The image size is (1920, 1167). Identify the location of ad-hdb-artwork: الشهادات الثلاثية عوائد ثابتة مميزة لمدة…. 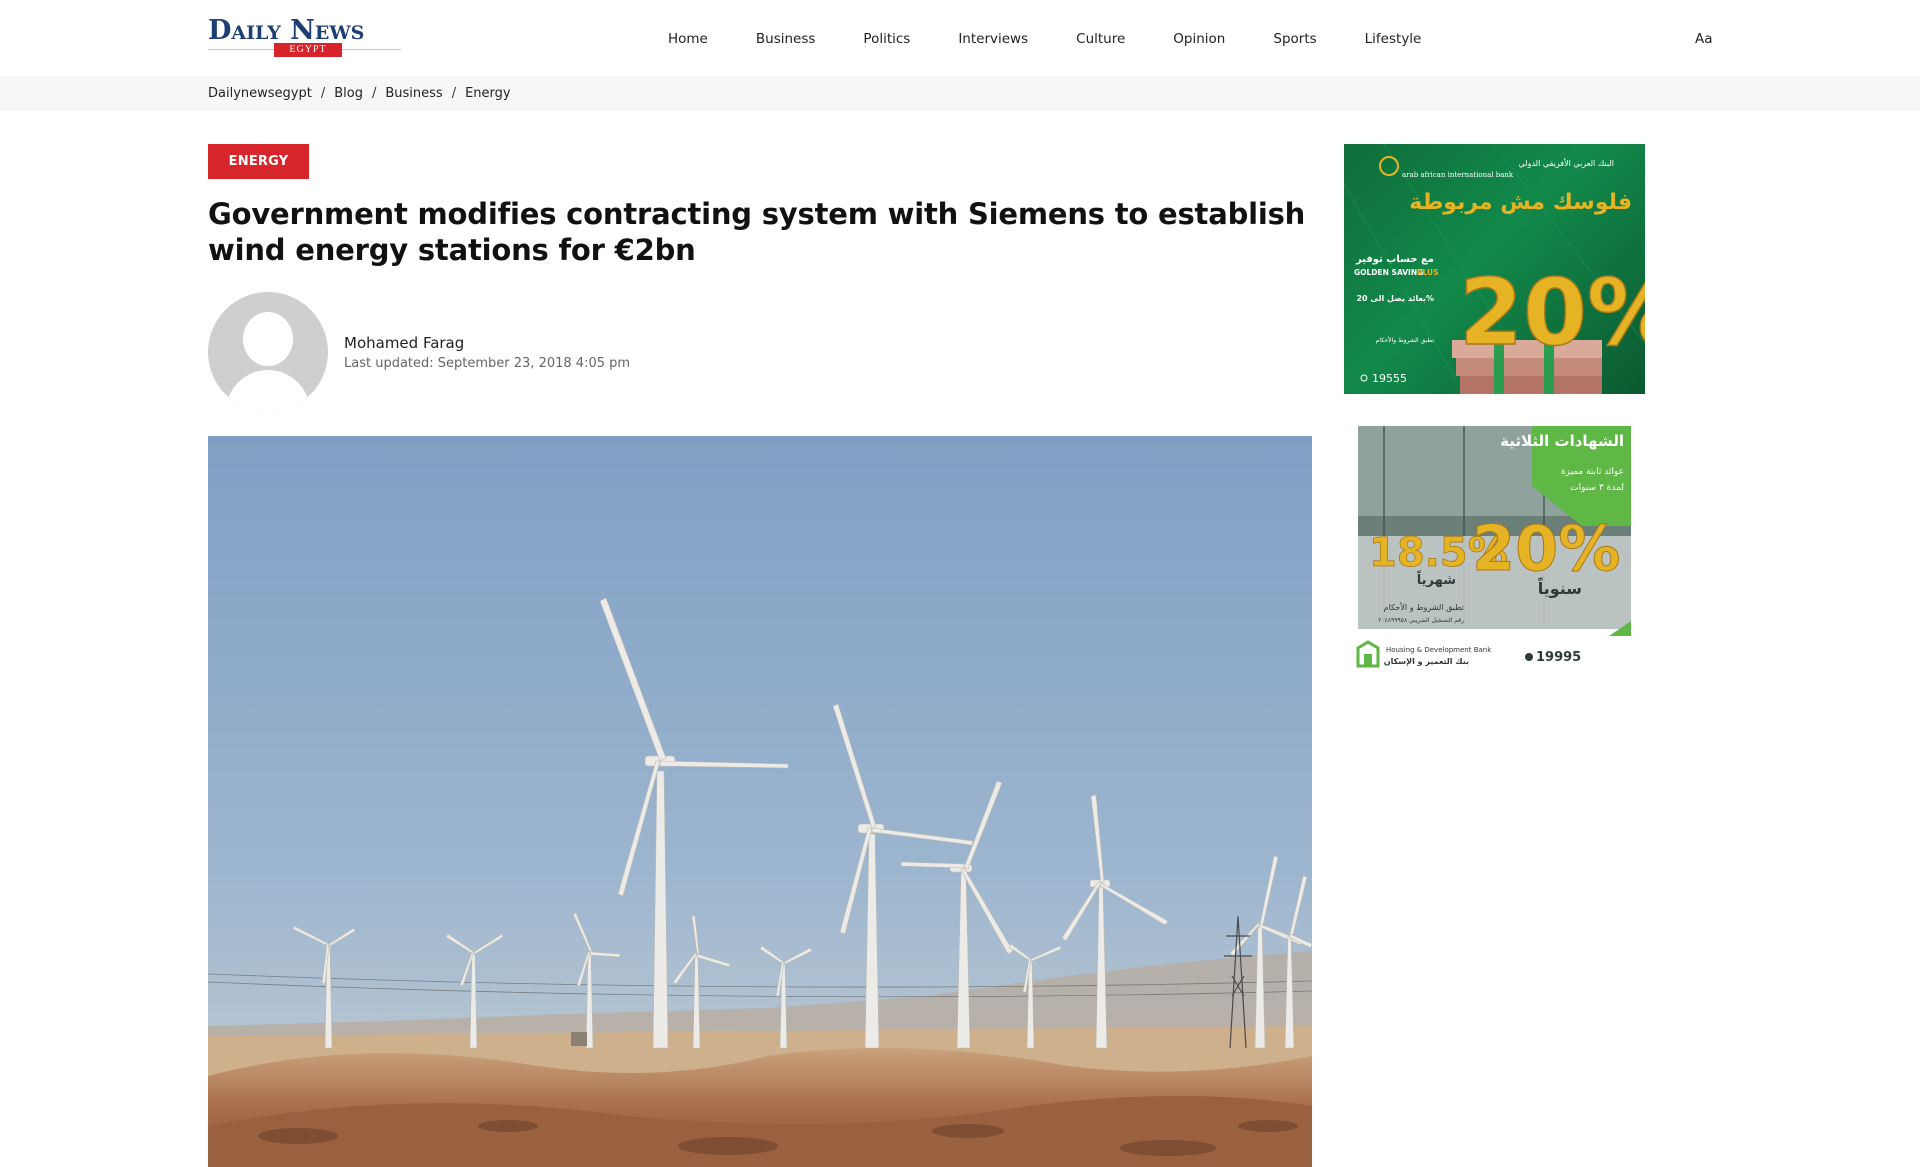
(1494, 551).